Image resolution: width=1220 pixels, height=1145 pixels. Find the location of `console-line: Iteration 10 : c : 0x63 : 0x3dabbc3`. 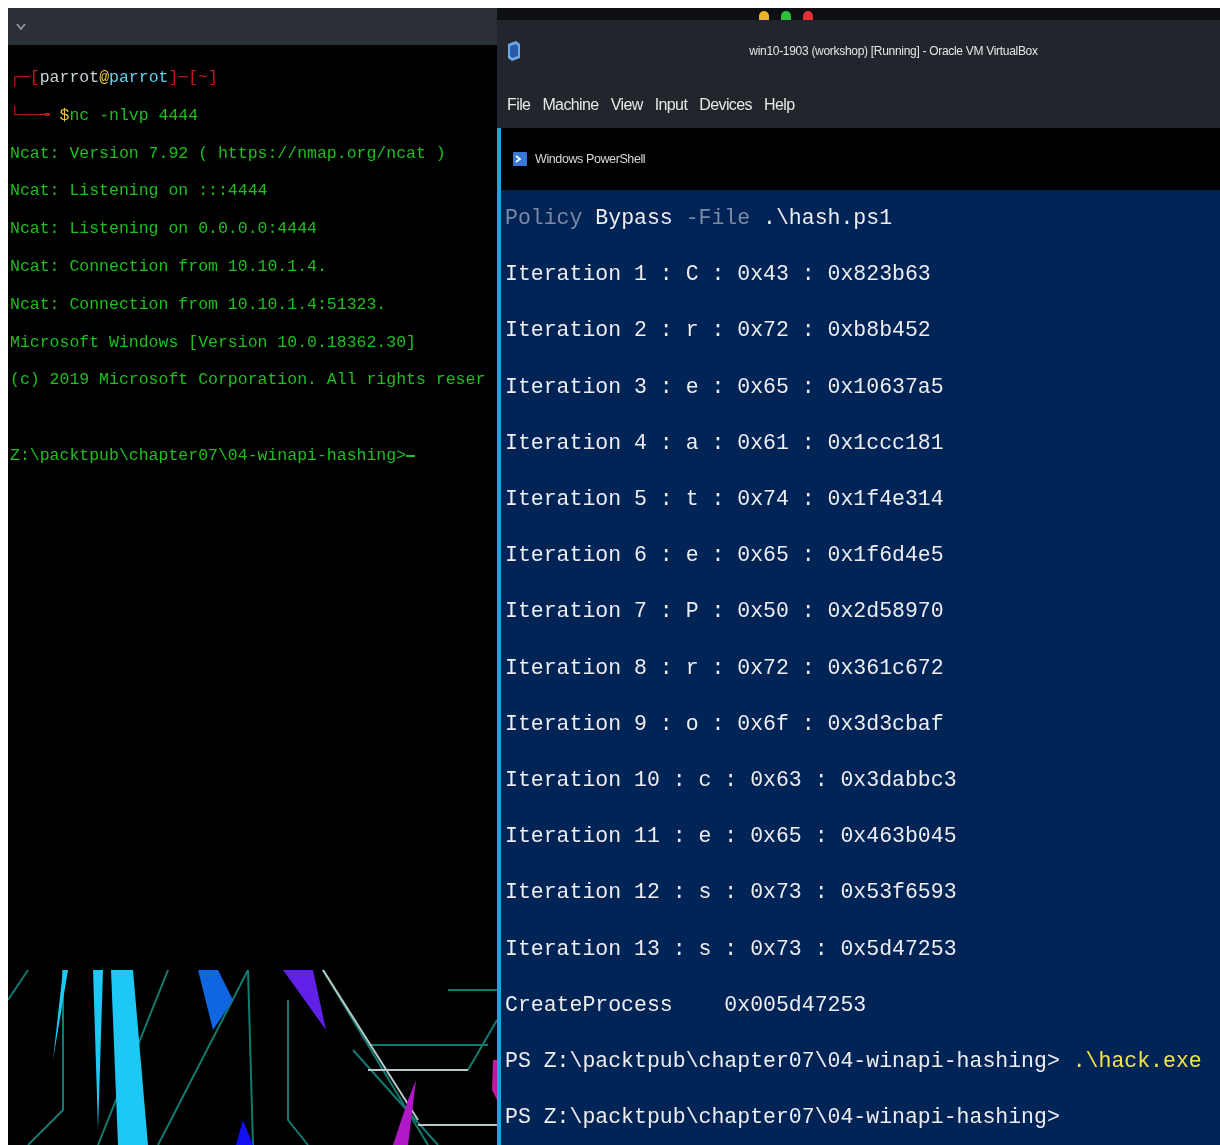

console-line: Iteration 10 : c : 0x63 : 0x3dabbc3 is located at coordinates (731, 781).